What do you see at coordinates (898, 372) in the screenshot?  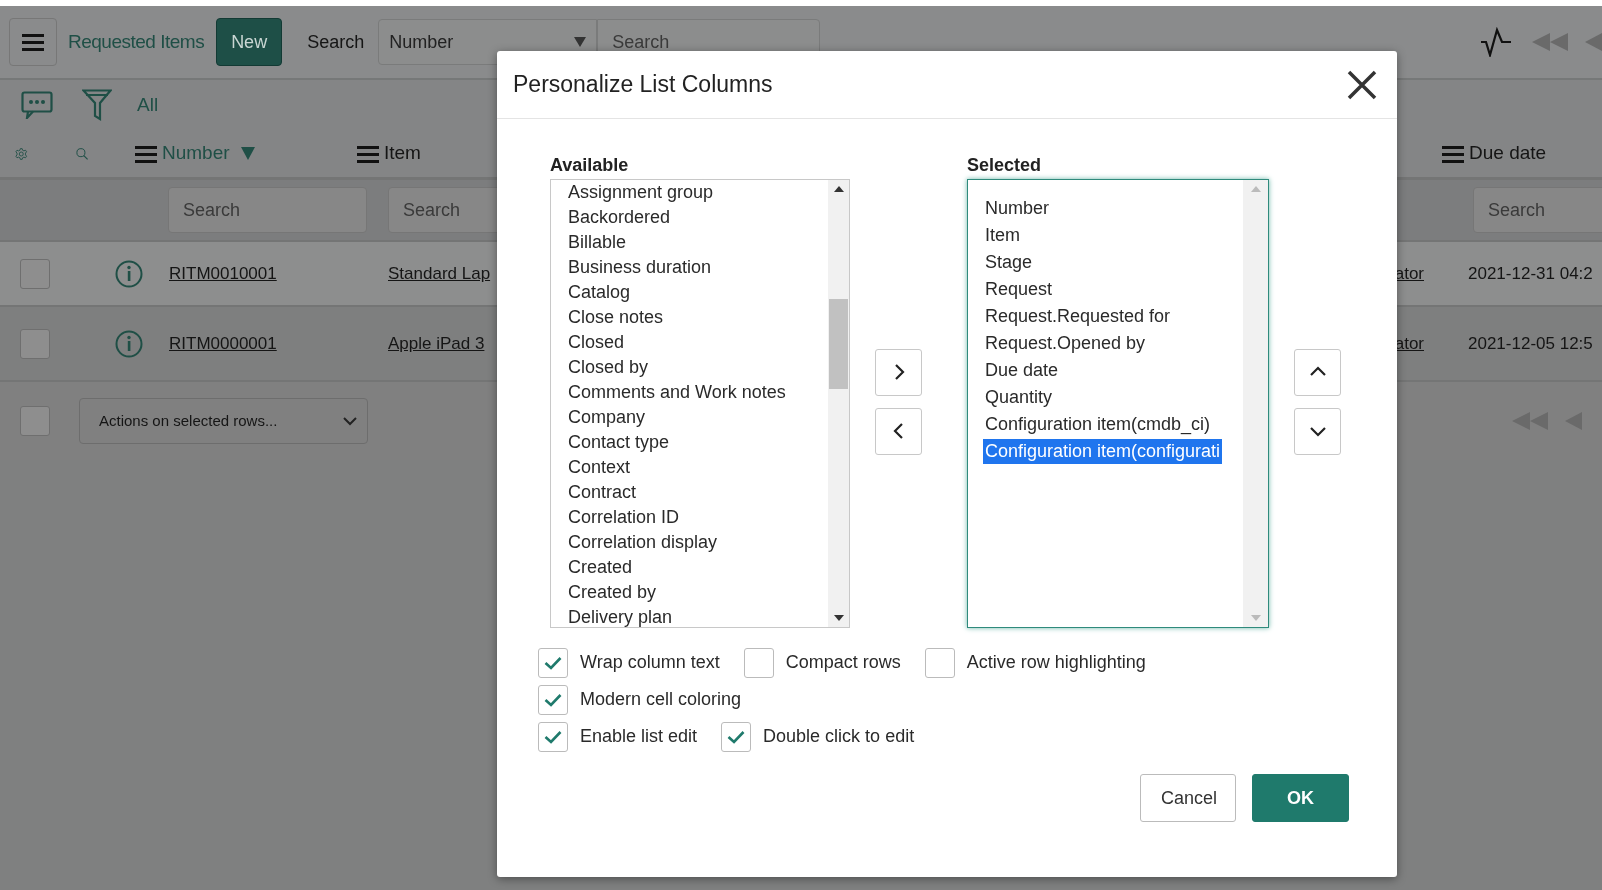 I see `add-button` at bounding box center [898, 372].